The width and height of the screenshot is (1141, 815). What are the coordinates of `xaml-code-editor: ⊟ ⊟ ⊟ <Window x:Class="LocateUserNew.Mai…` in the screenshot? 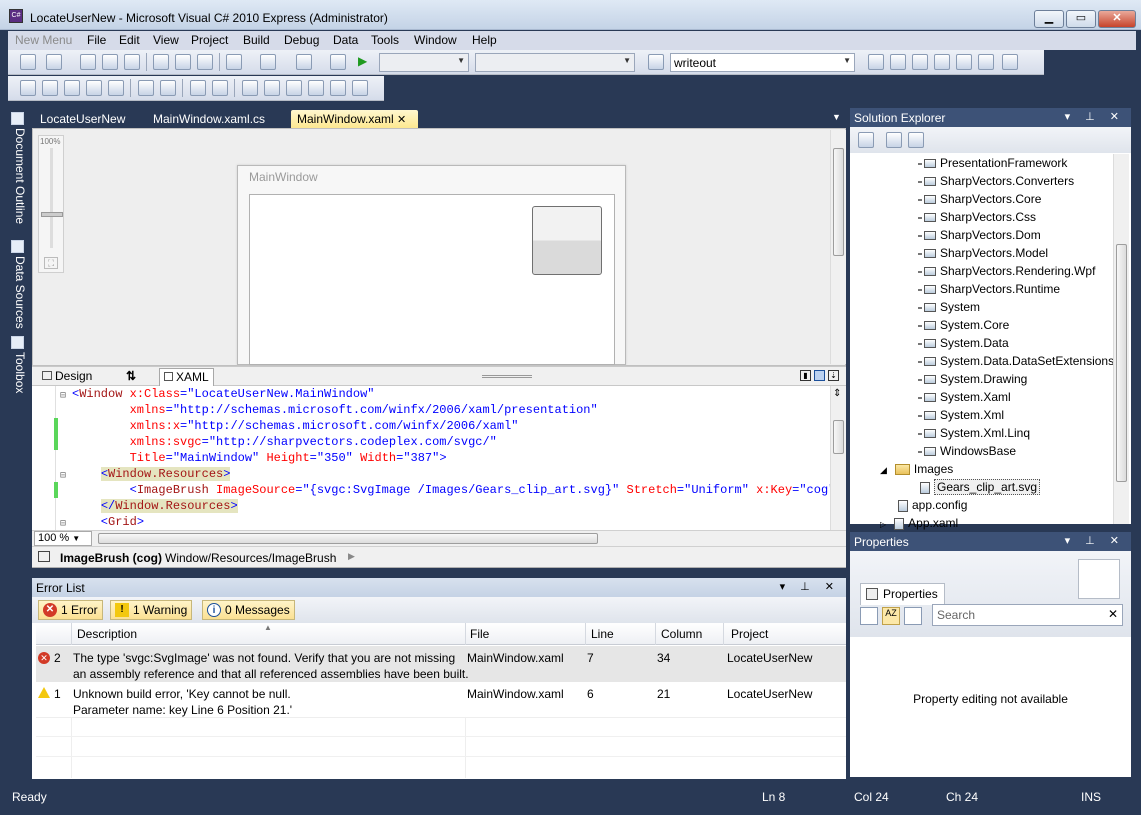 It's located at (431, 458).